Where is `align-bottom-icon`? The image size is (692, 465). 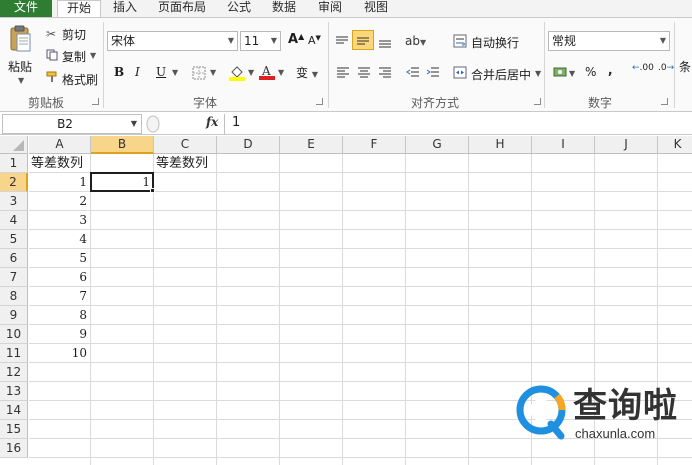
align-bottom-icon is located at coordinates (385, 43).